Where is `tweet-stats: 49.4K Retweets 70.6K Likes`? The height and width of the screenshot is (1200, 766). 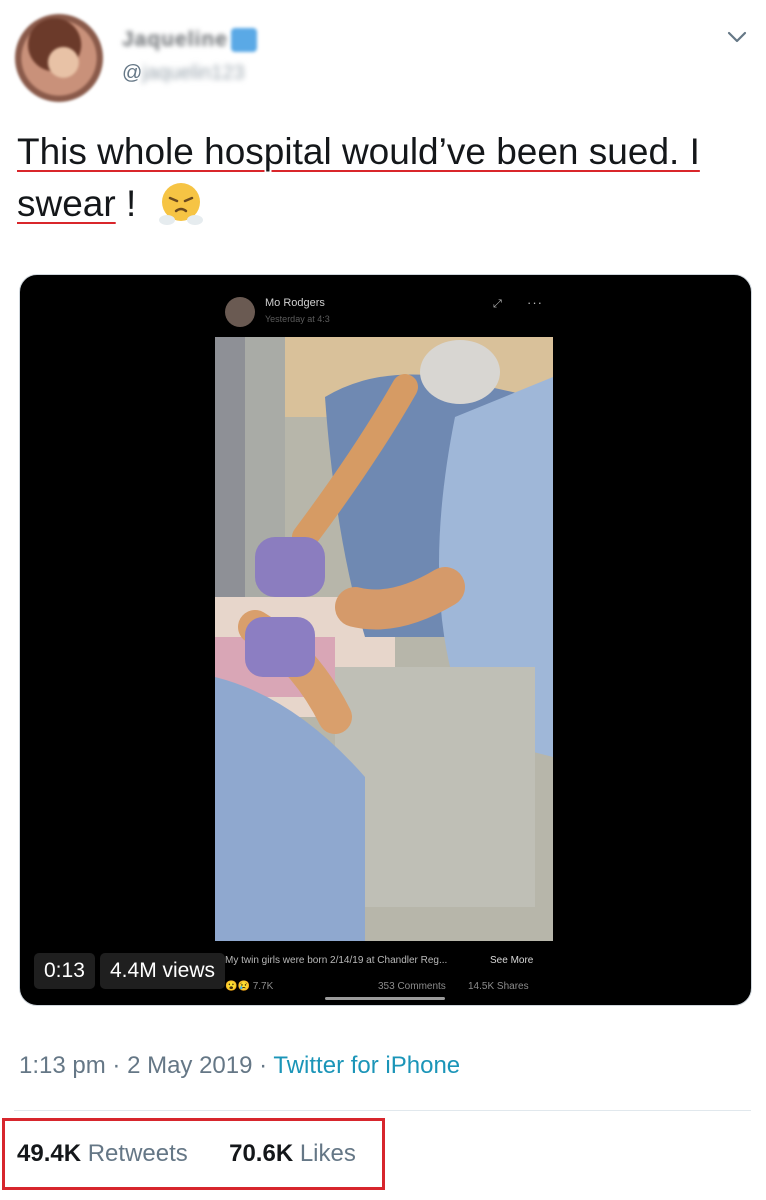 tweet-stats: 49.4K Retweets 70.6K Likes is located at coordinates (186, 1154).